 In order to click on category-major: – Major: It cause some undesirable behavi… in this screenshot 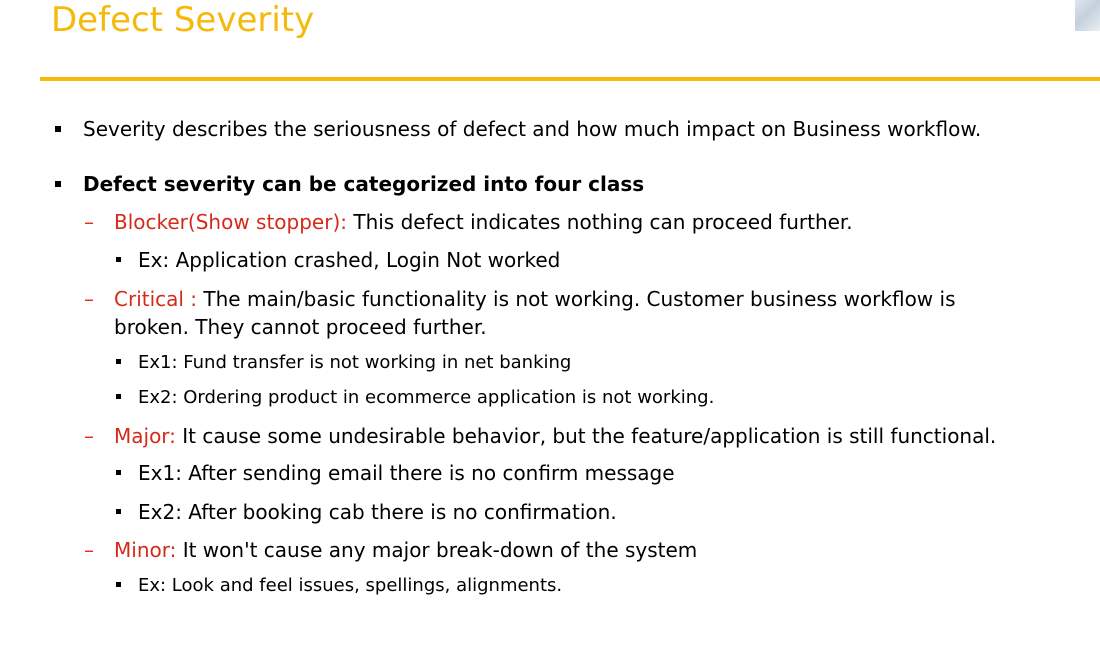, I will do `click(540, 436)`.